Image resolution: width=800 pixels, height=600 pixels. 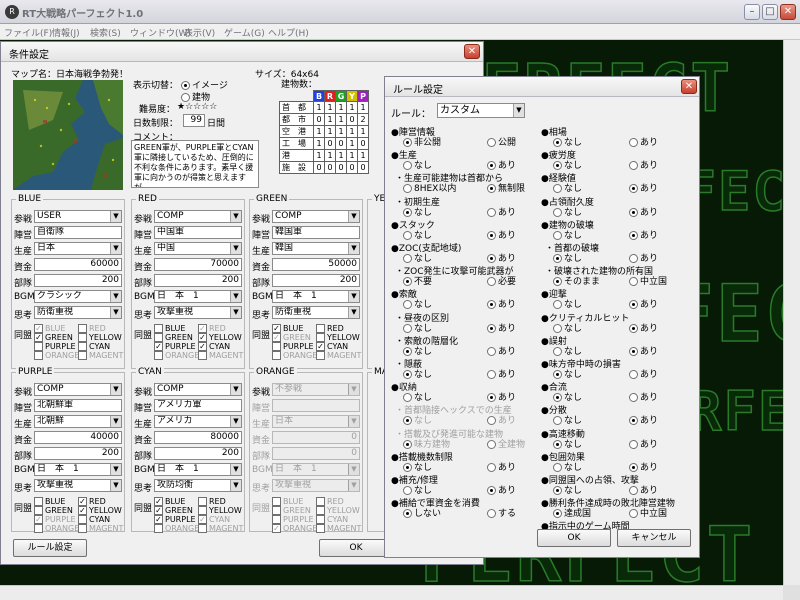 I want to click on rule-option-a: 達成国, so click(x=572, y=512).